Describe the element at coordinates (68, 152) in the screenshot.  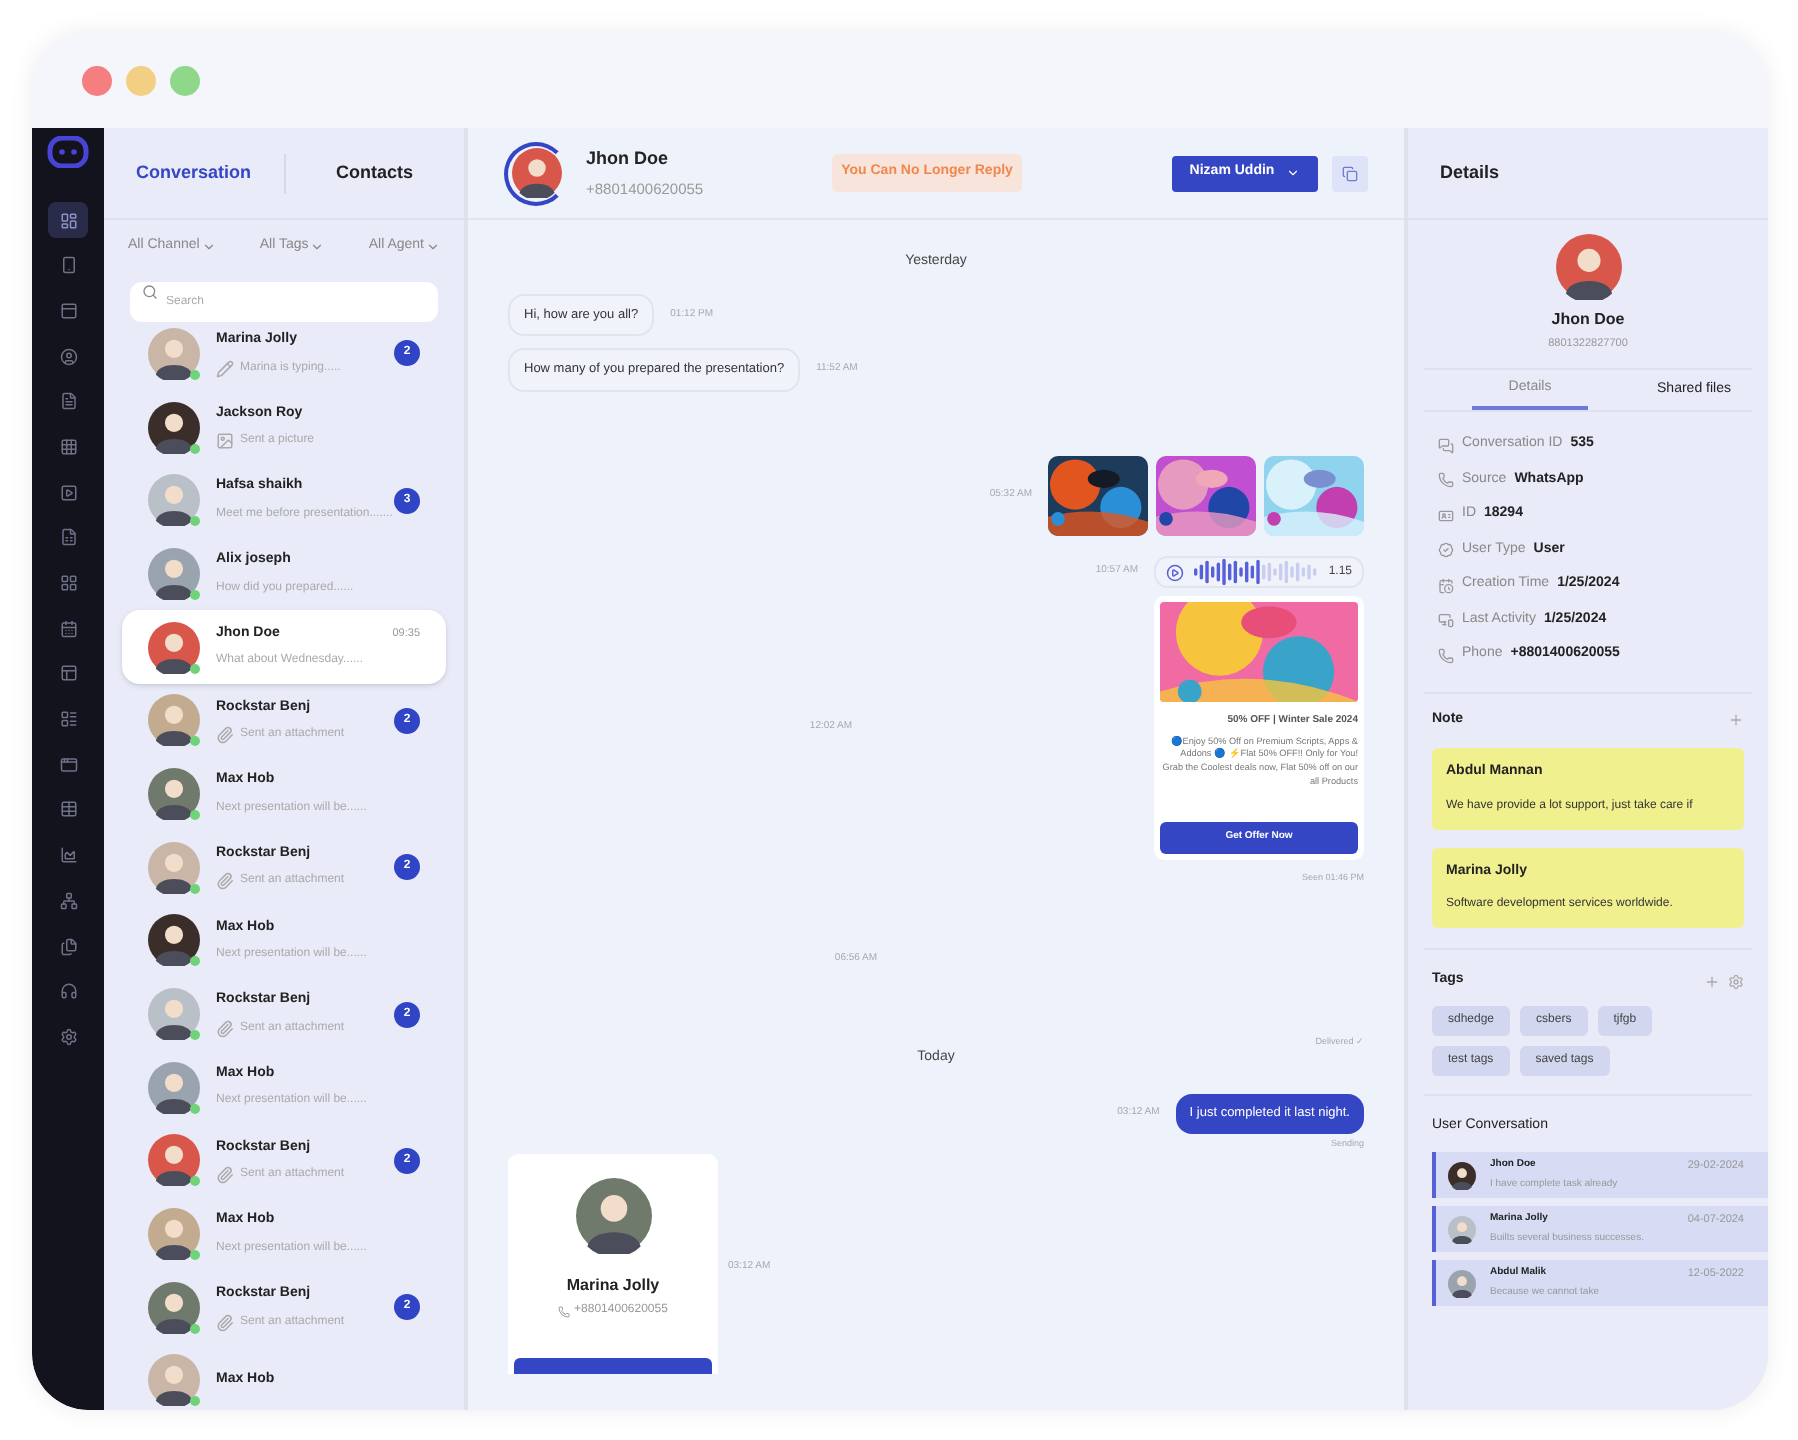
I see `bot-logo-icon` at that location.